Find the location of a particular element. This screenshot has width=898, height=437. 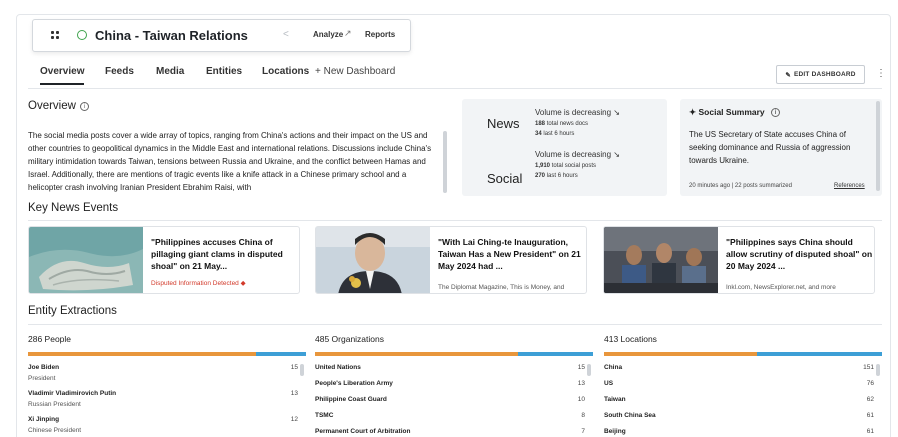

organizations-bar-fill is located at coordinates (416, 354).